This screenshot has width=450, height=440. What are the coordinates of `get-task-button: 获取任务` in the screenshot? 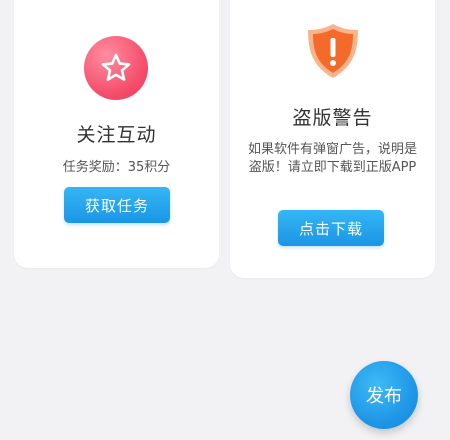 It's located at (117, 205).